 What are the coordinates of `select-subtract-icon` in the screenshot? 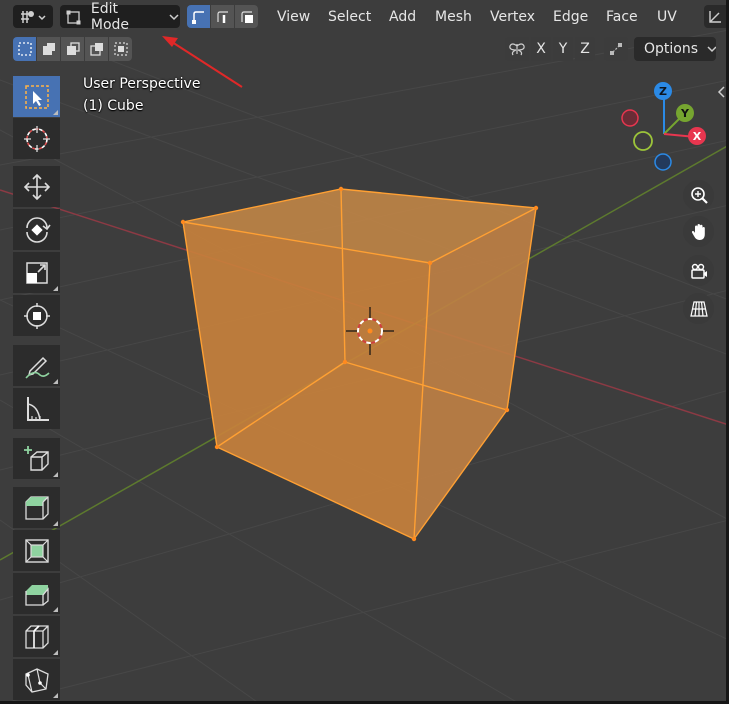 It's located at (73, 48).